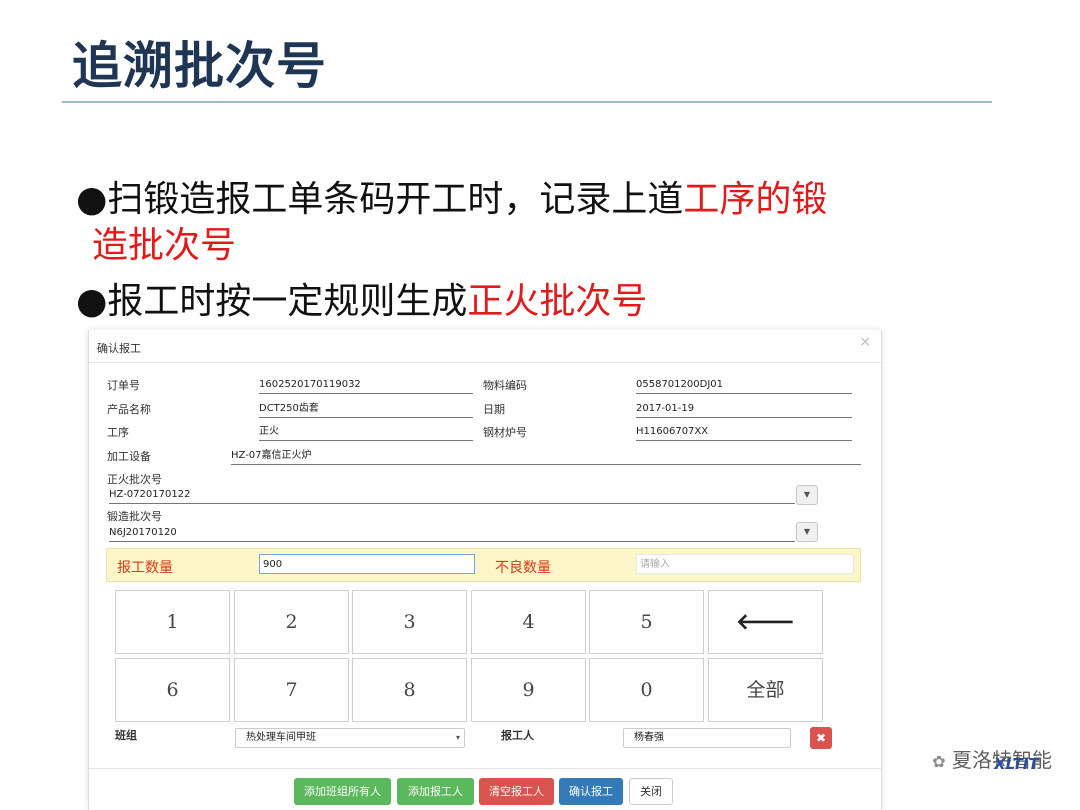  Describe the element at coordinates (409, 690) in the screenshot. I see `keypad-8: 8` at that location.